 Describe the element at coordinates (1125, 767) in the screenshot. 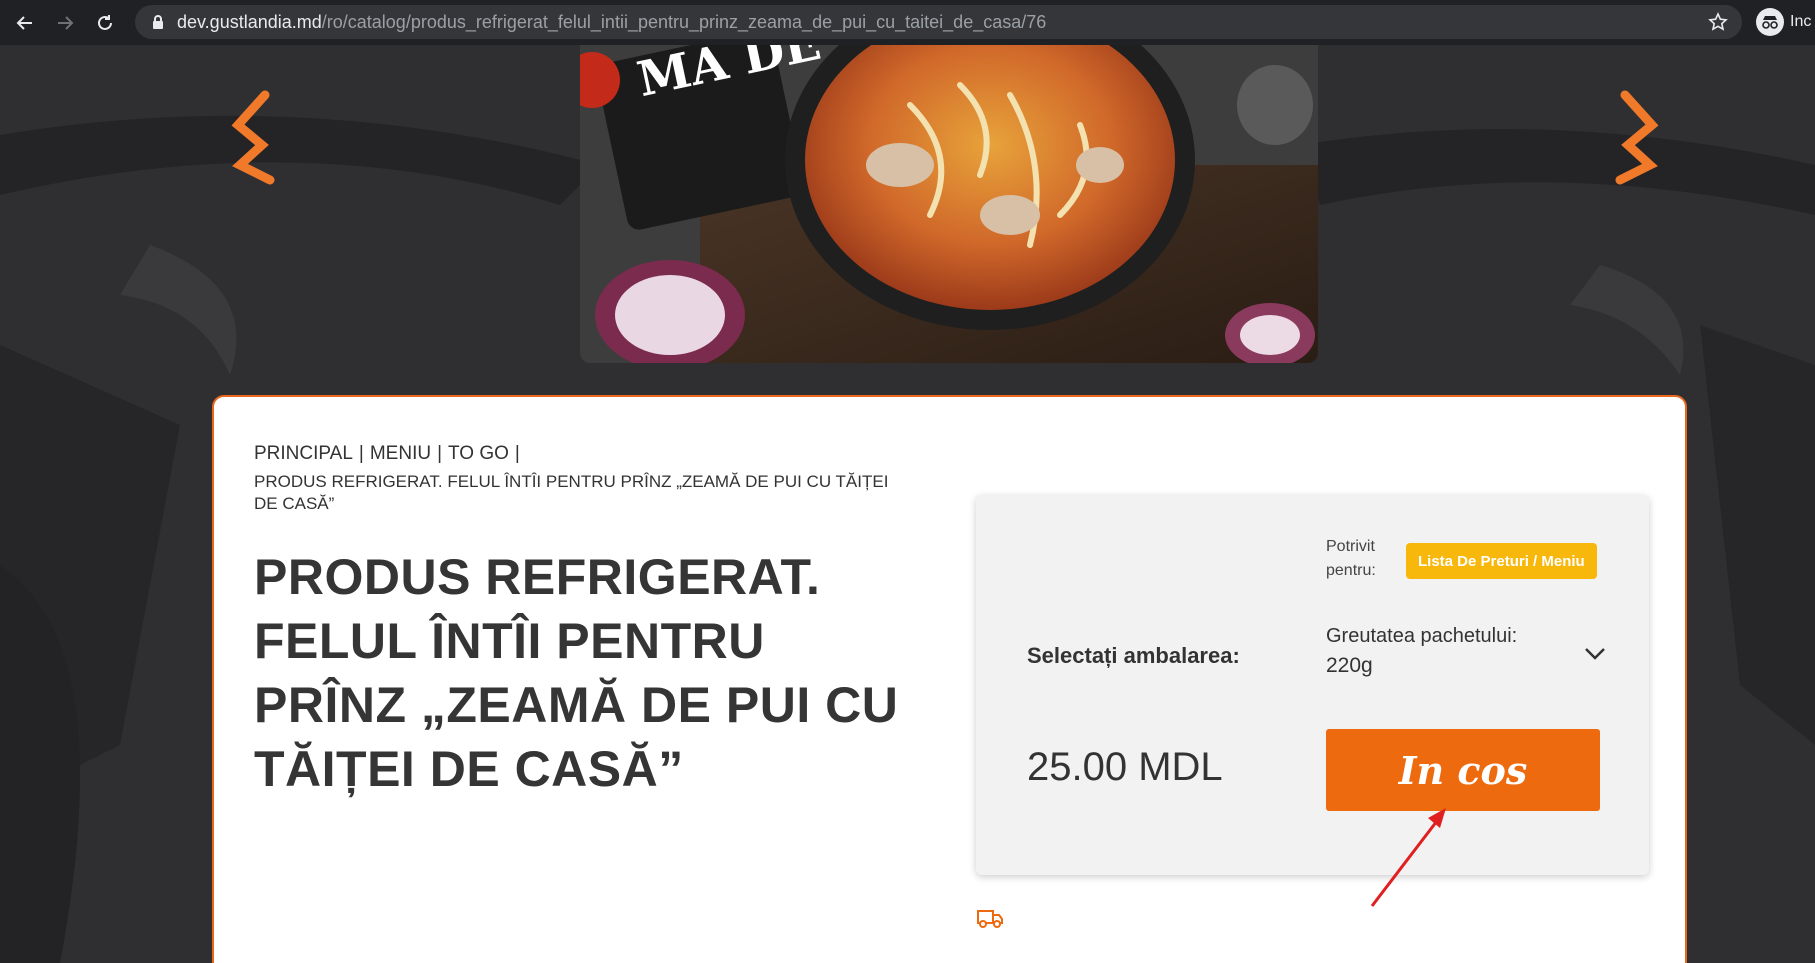

I see `product-price: 25.00 MDL` at that location.